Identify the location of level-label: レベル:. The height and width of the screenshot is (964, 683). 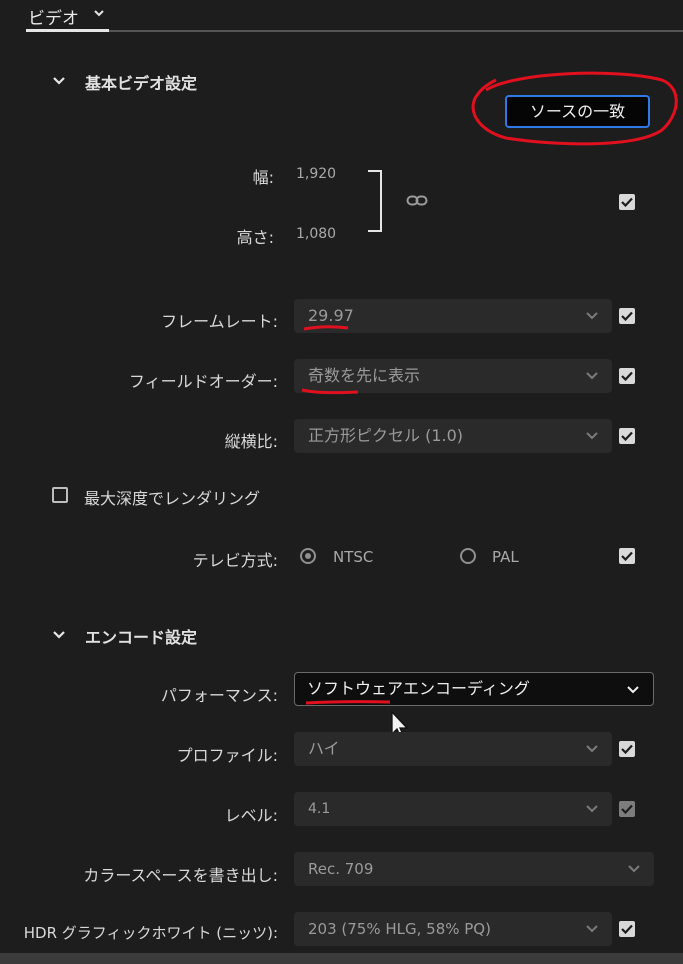
(251, 815).